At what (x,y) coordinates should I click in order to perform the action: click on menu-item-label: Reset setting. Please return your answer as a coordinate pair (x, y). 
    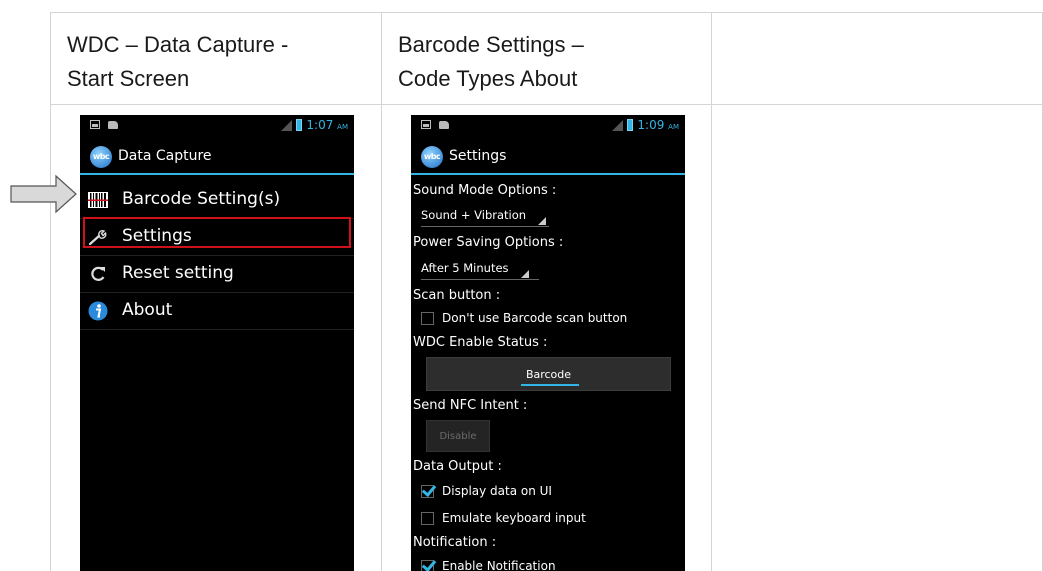
    Looking at the image, I should click on (178, 273).